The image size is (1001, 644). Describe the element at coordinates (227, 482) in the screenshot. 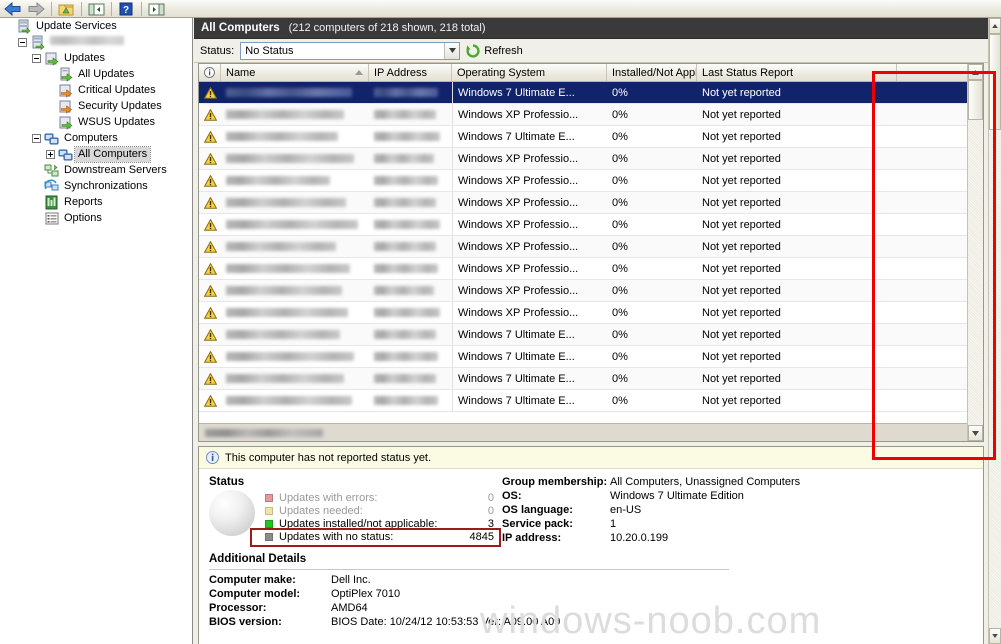

I see `status-section-title: Status` at that location.